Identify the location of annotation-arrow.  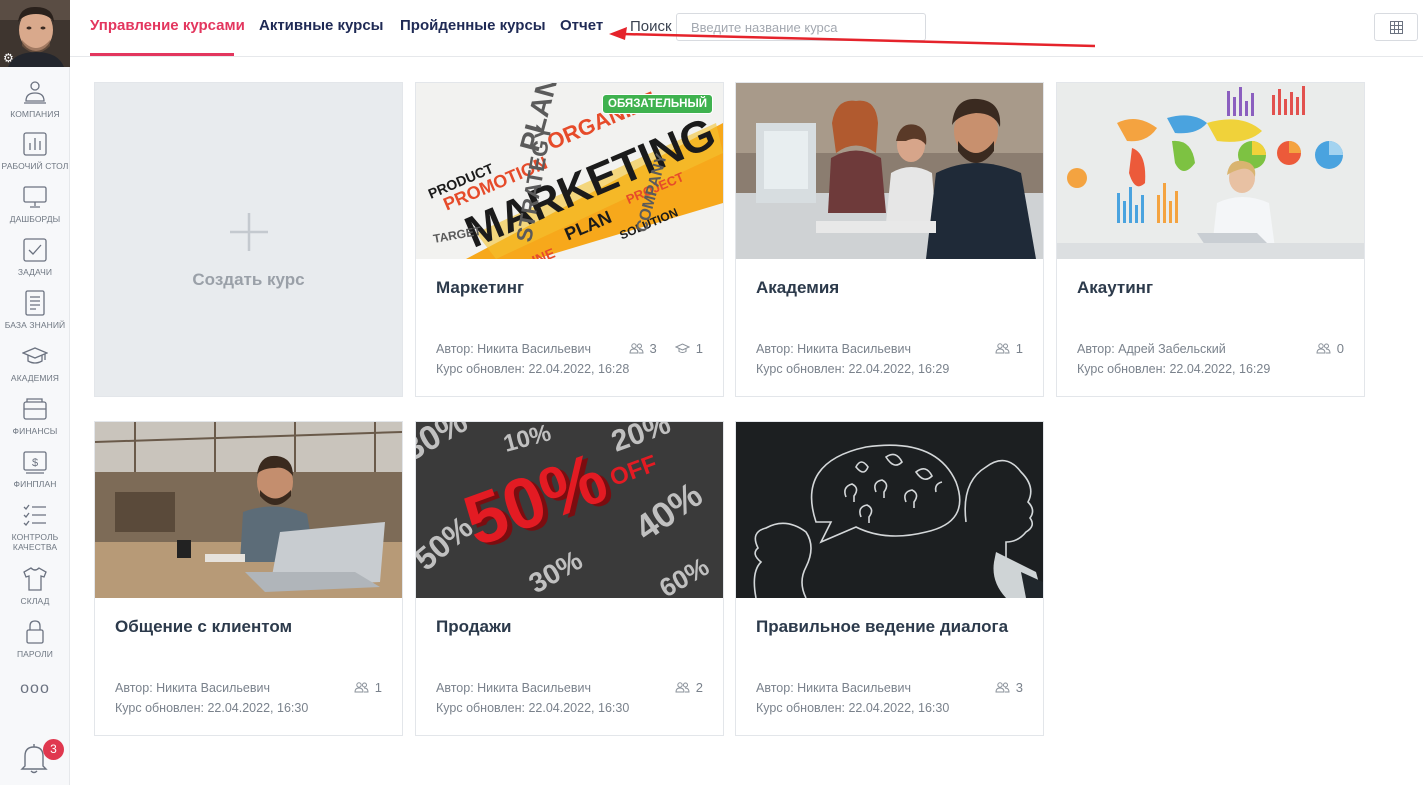
(852, 37).